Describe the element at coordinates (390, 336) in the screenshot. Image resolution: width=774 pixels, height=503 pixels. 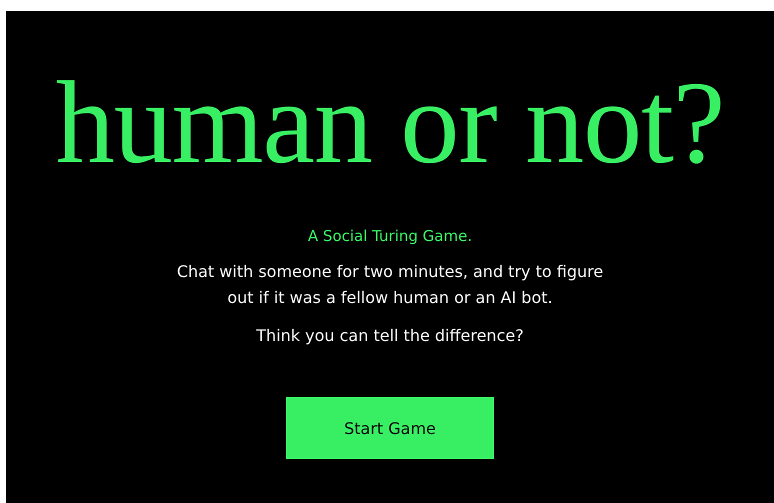
I see `question-text: Think you can tell the difference?` at that location.